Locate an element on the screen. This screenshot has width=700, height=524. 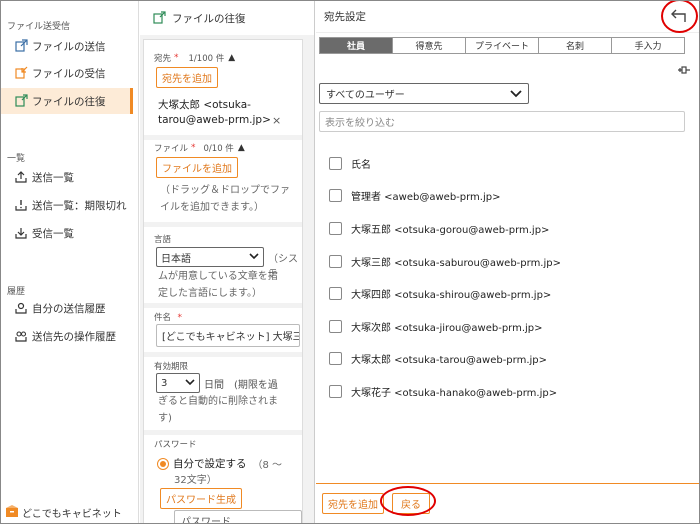
list-item: 大塚三郎 <otsuka-saburou@aweb-prm.jp> is located at coordinates (507, 261).